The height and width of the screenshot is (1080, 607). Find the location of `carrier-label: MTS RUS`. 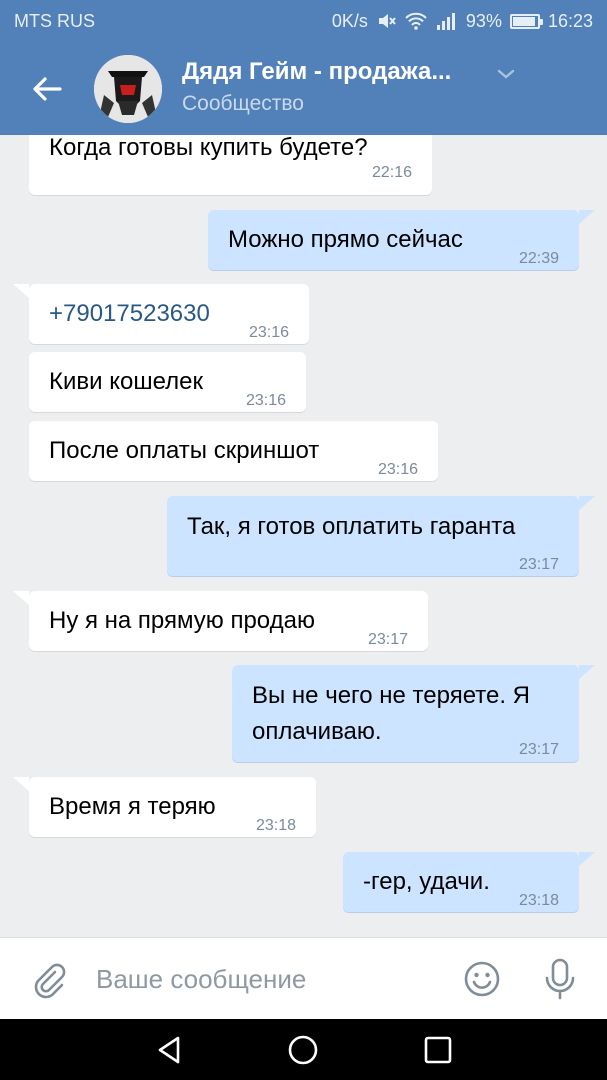

carrier-label: MTS RUS is located at coordinates (54, 20).